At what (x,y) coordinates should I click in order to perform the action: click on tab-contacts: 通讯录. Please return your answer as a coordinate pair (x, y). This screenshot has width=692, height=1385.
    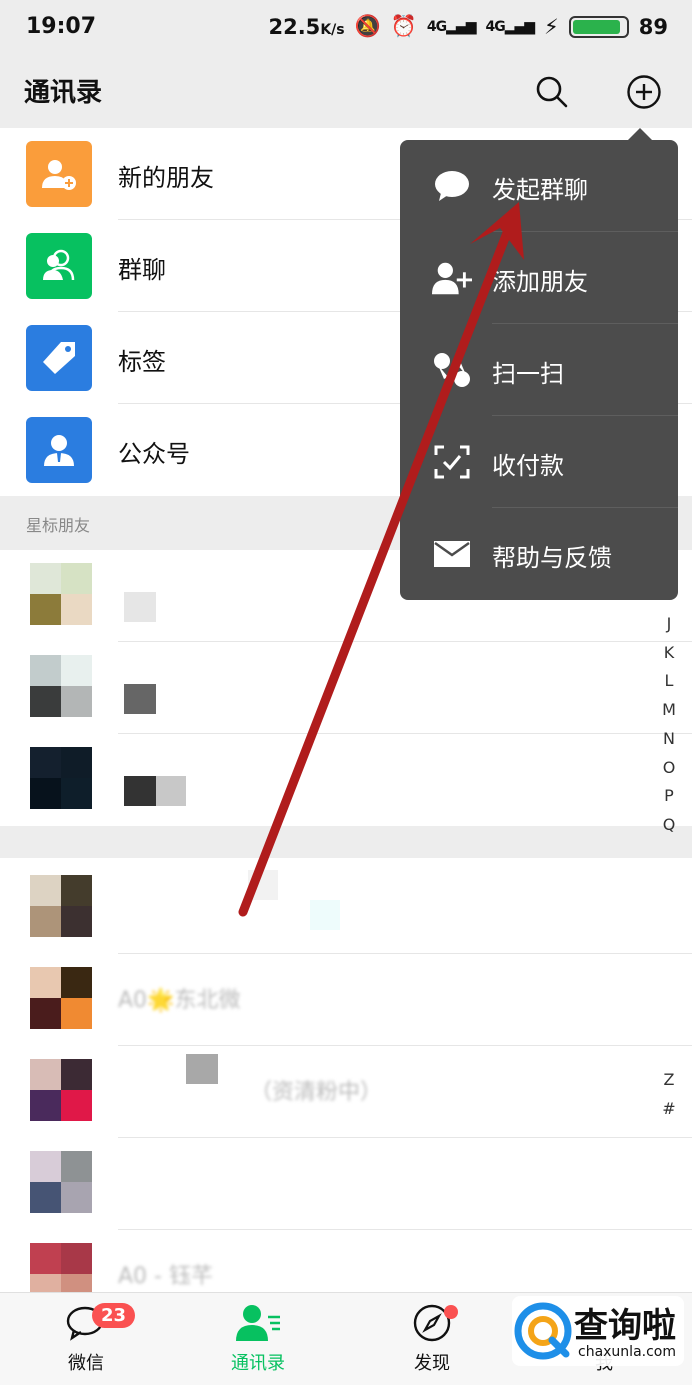
    Looking at the image, I should click on (258, 1338).